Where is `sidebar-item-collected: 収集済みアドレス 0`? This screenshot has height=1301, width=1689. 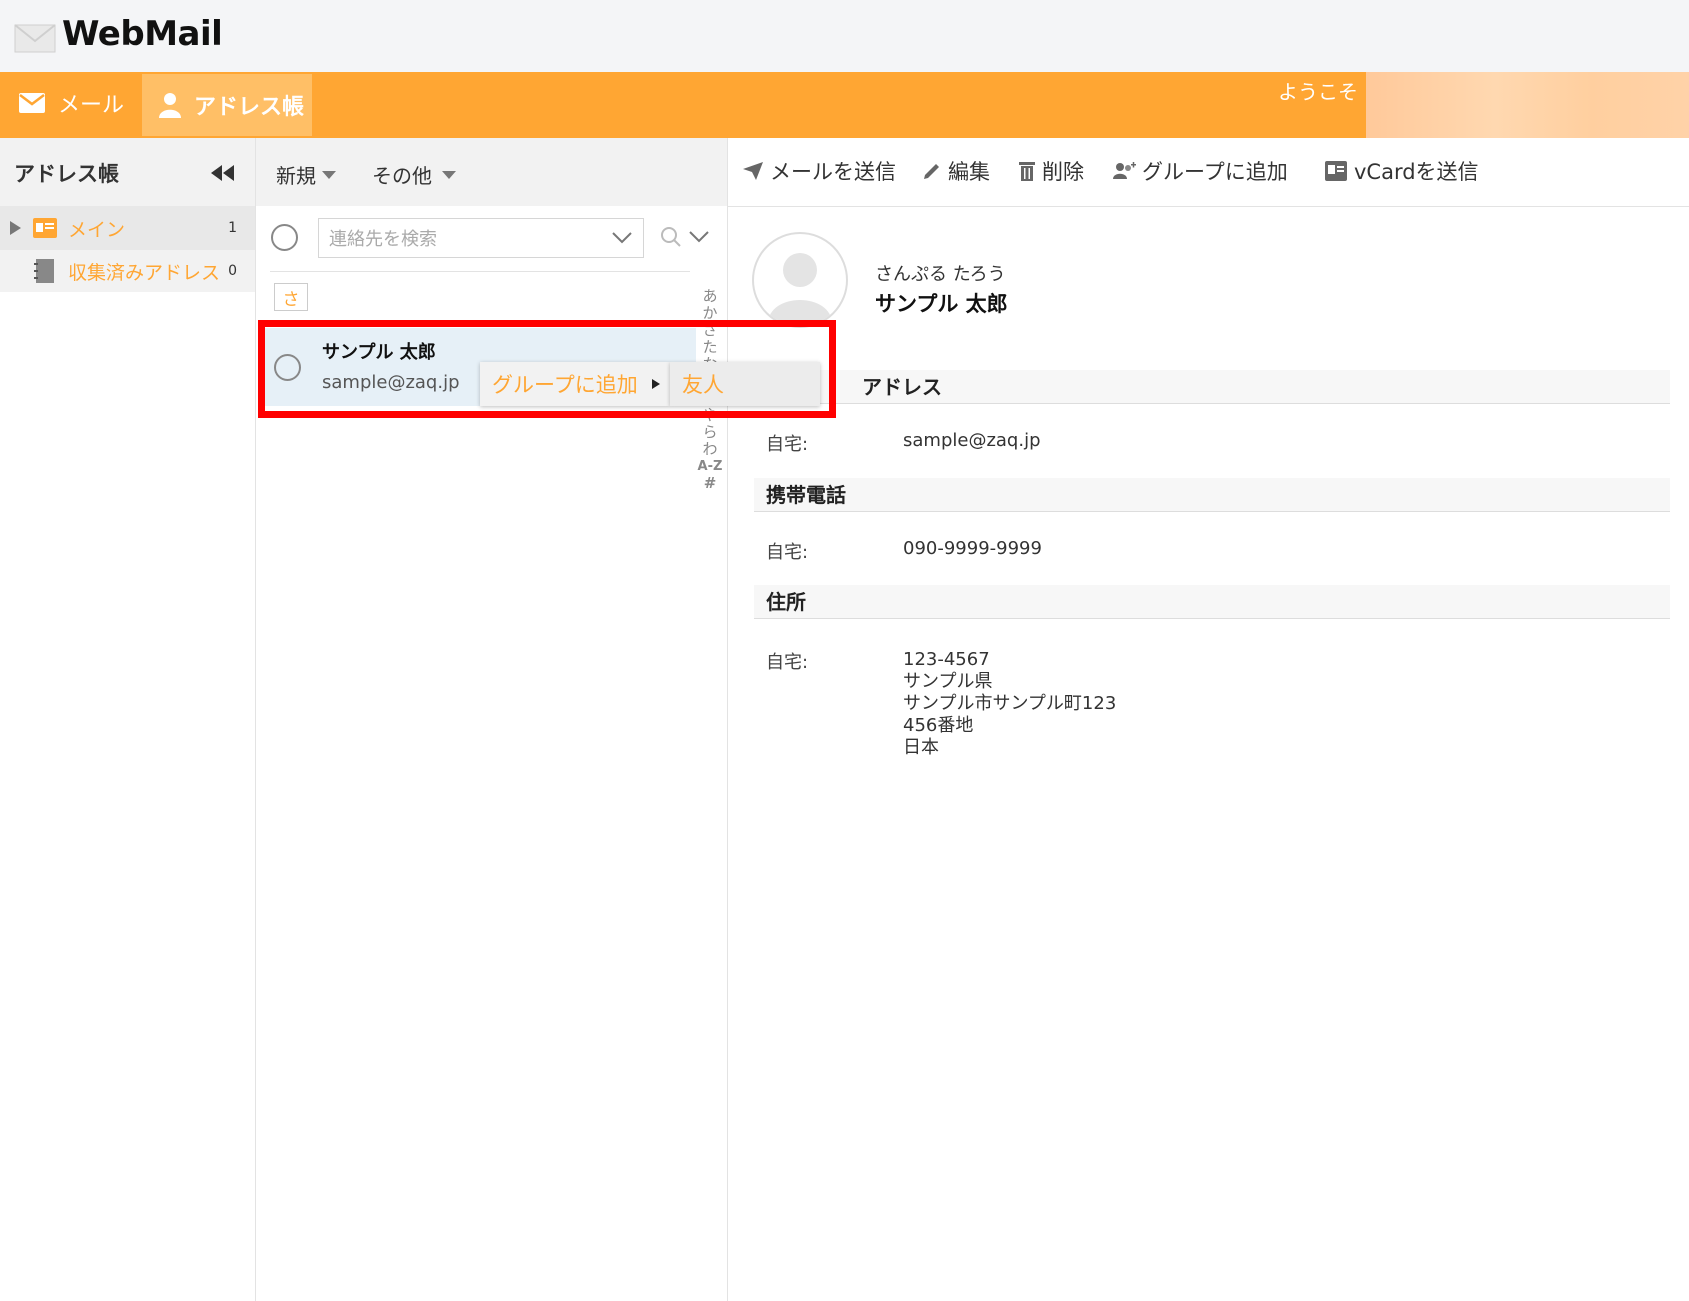
sidebar-item-collected: 収集済みアドレス 0 is located at coordinates (127, 271).